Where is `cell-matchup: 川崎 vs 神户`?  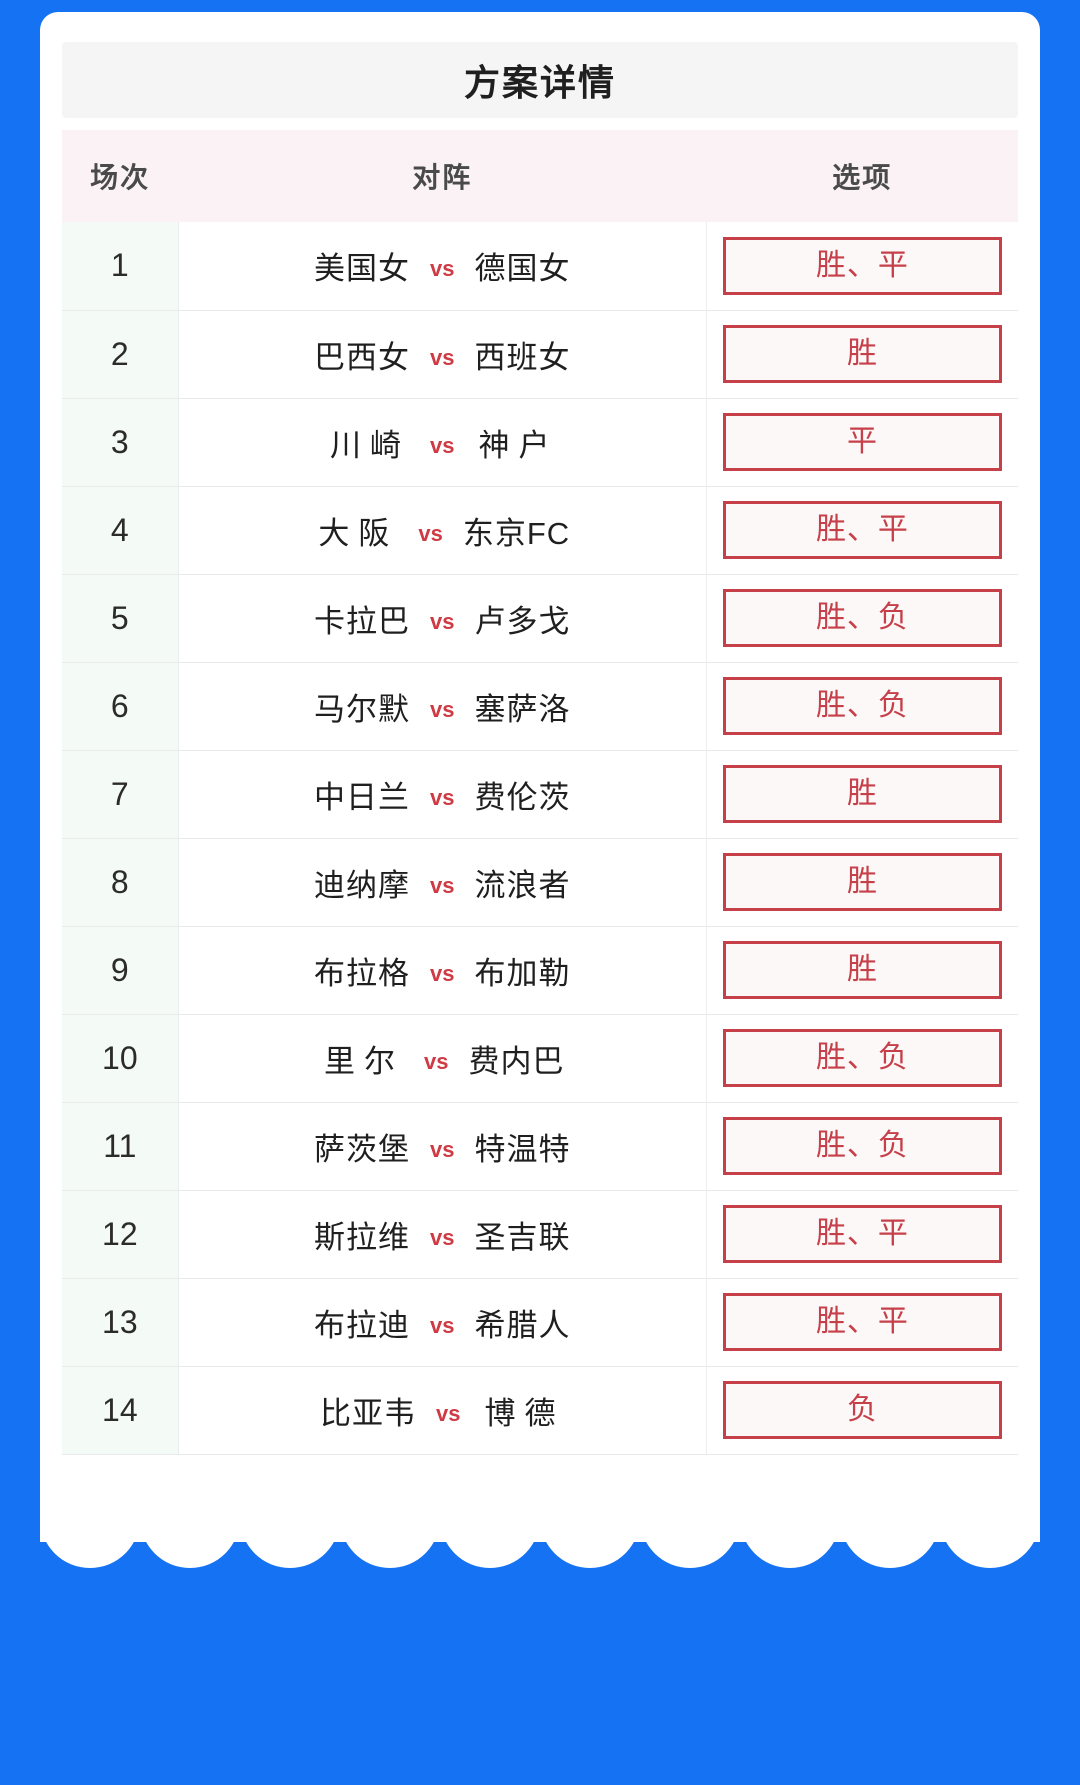
cell-matchup: 川崎 vs 神户 is located at coordinates (442, 442).